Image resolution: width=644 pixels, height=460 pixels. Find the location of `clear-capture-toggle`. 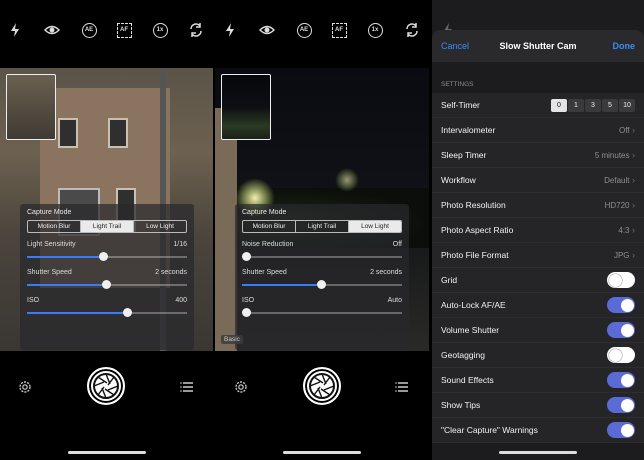

clear-capture-toggle is located at coordinates (621, 430).